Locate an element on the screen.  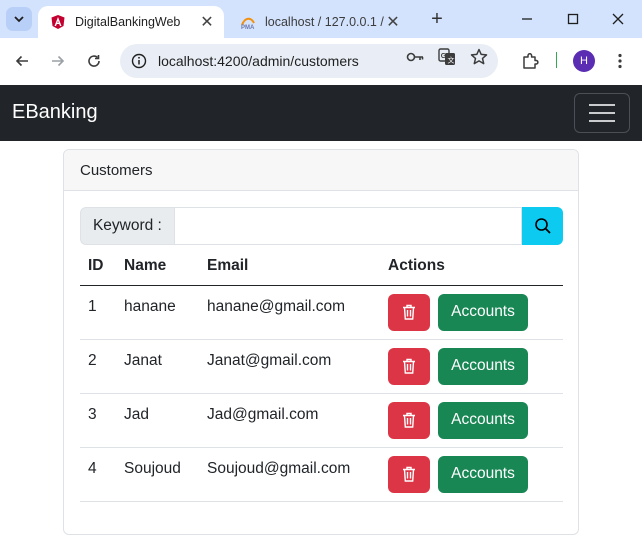
close-window-icon is located at coordinates (618, 19).